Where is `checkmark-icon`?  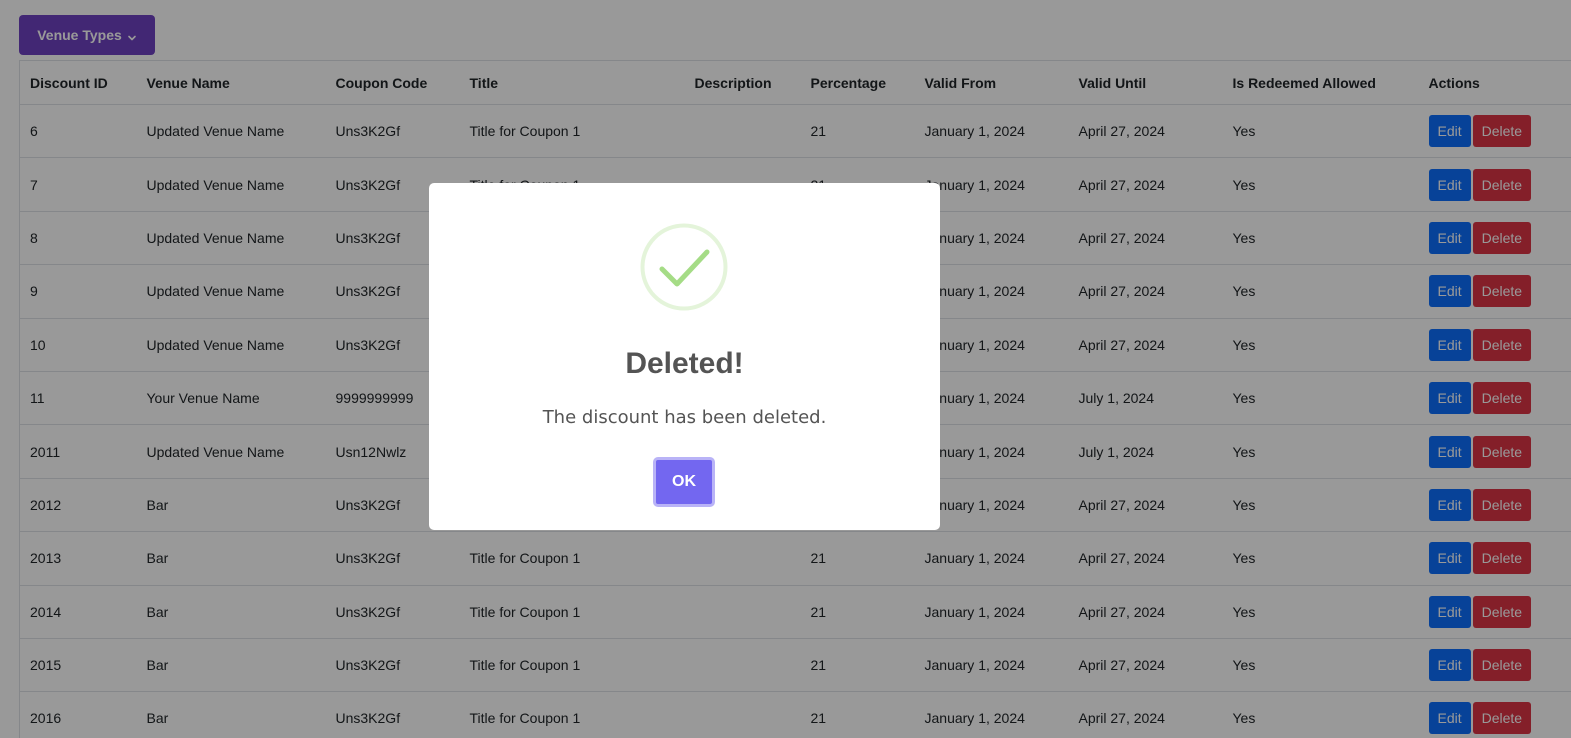 checkmark-icon is located at coordinates (684, 267).